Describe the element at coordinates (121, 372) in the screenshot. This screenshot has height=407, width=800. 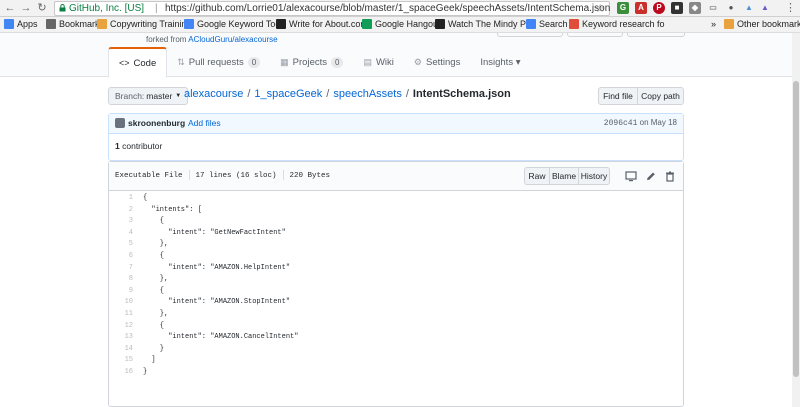
I see `line-number: 16` at that location.